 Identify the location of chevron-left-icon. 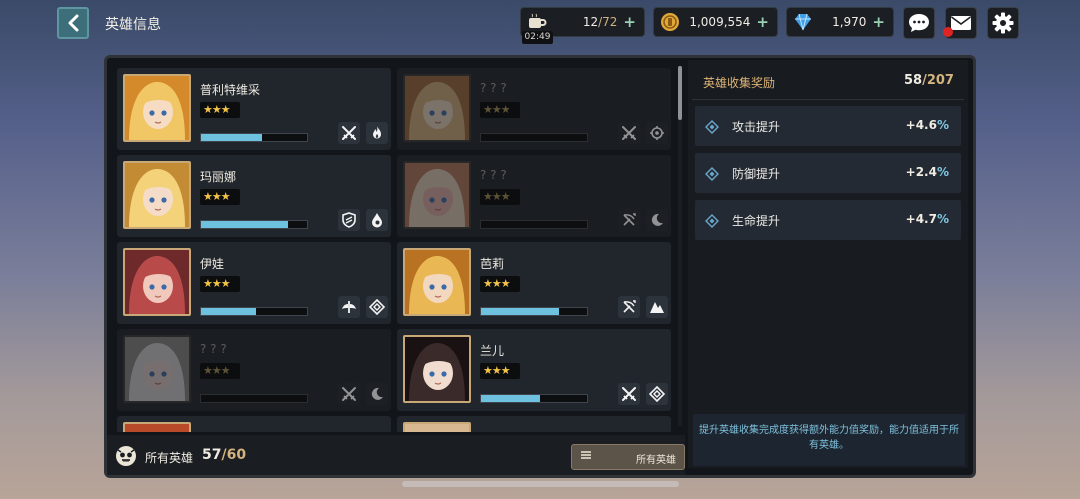
(73, 23).